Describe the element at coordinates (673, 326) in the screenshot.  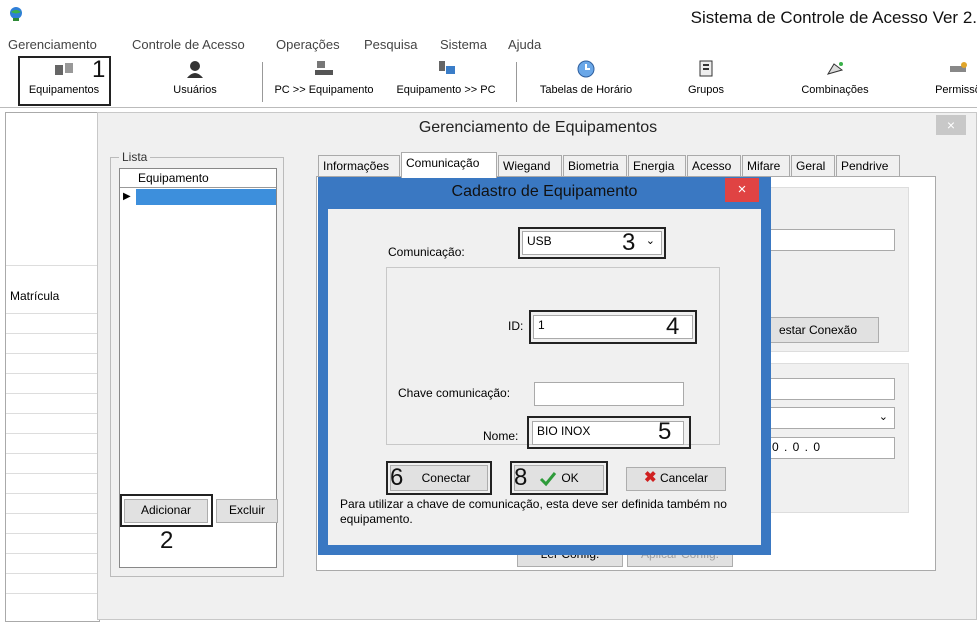
I see `callout-4: 4` at that location.